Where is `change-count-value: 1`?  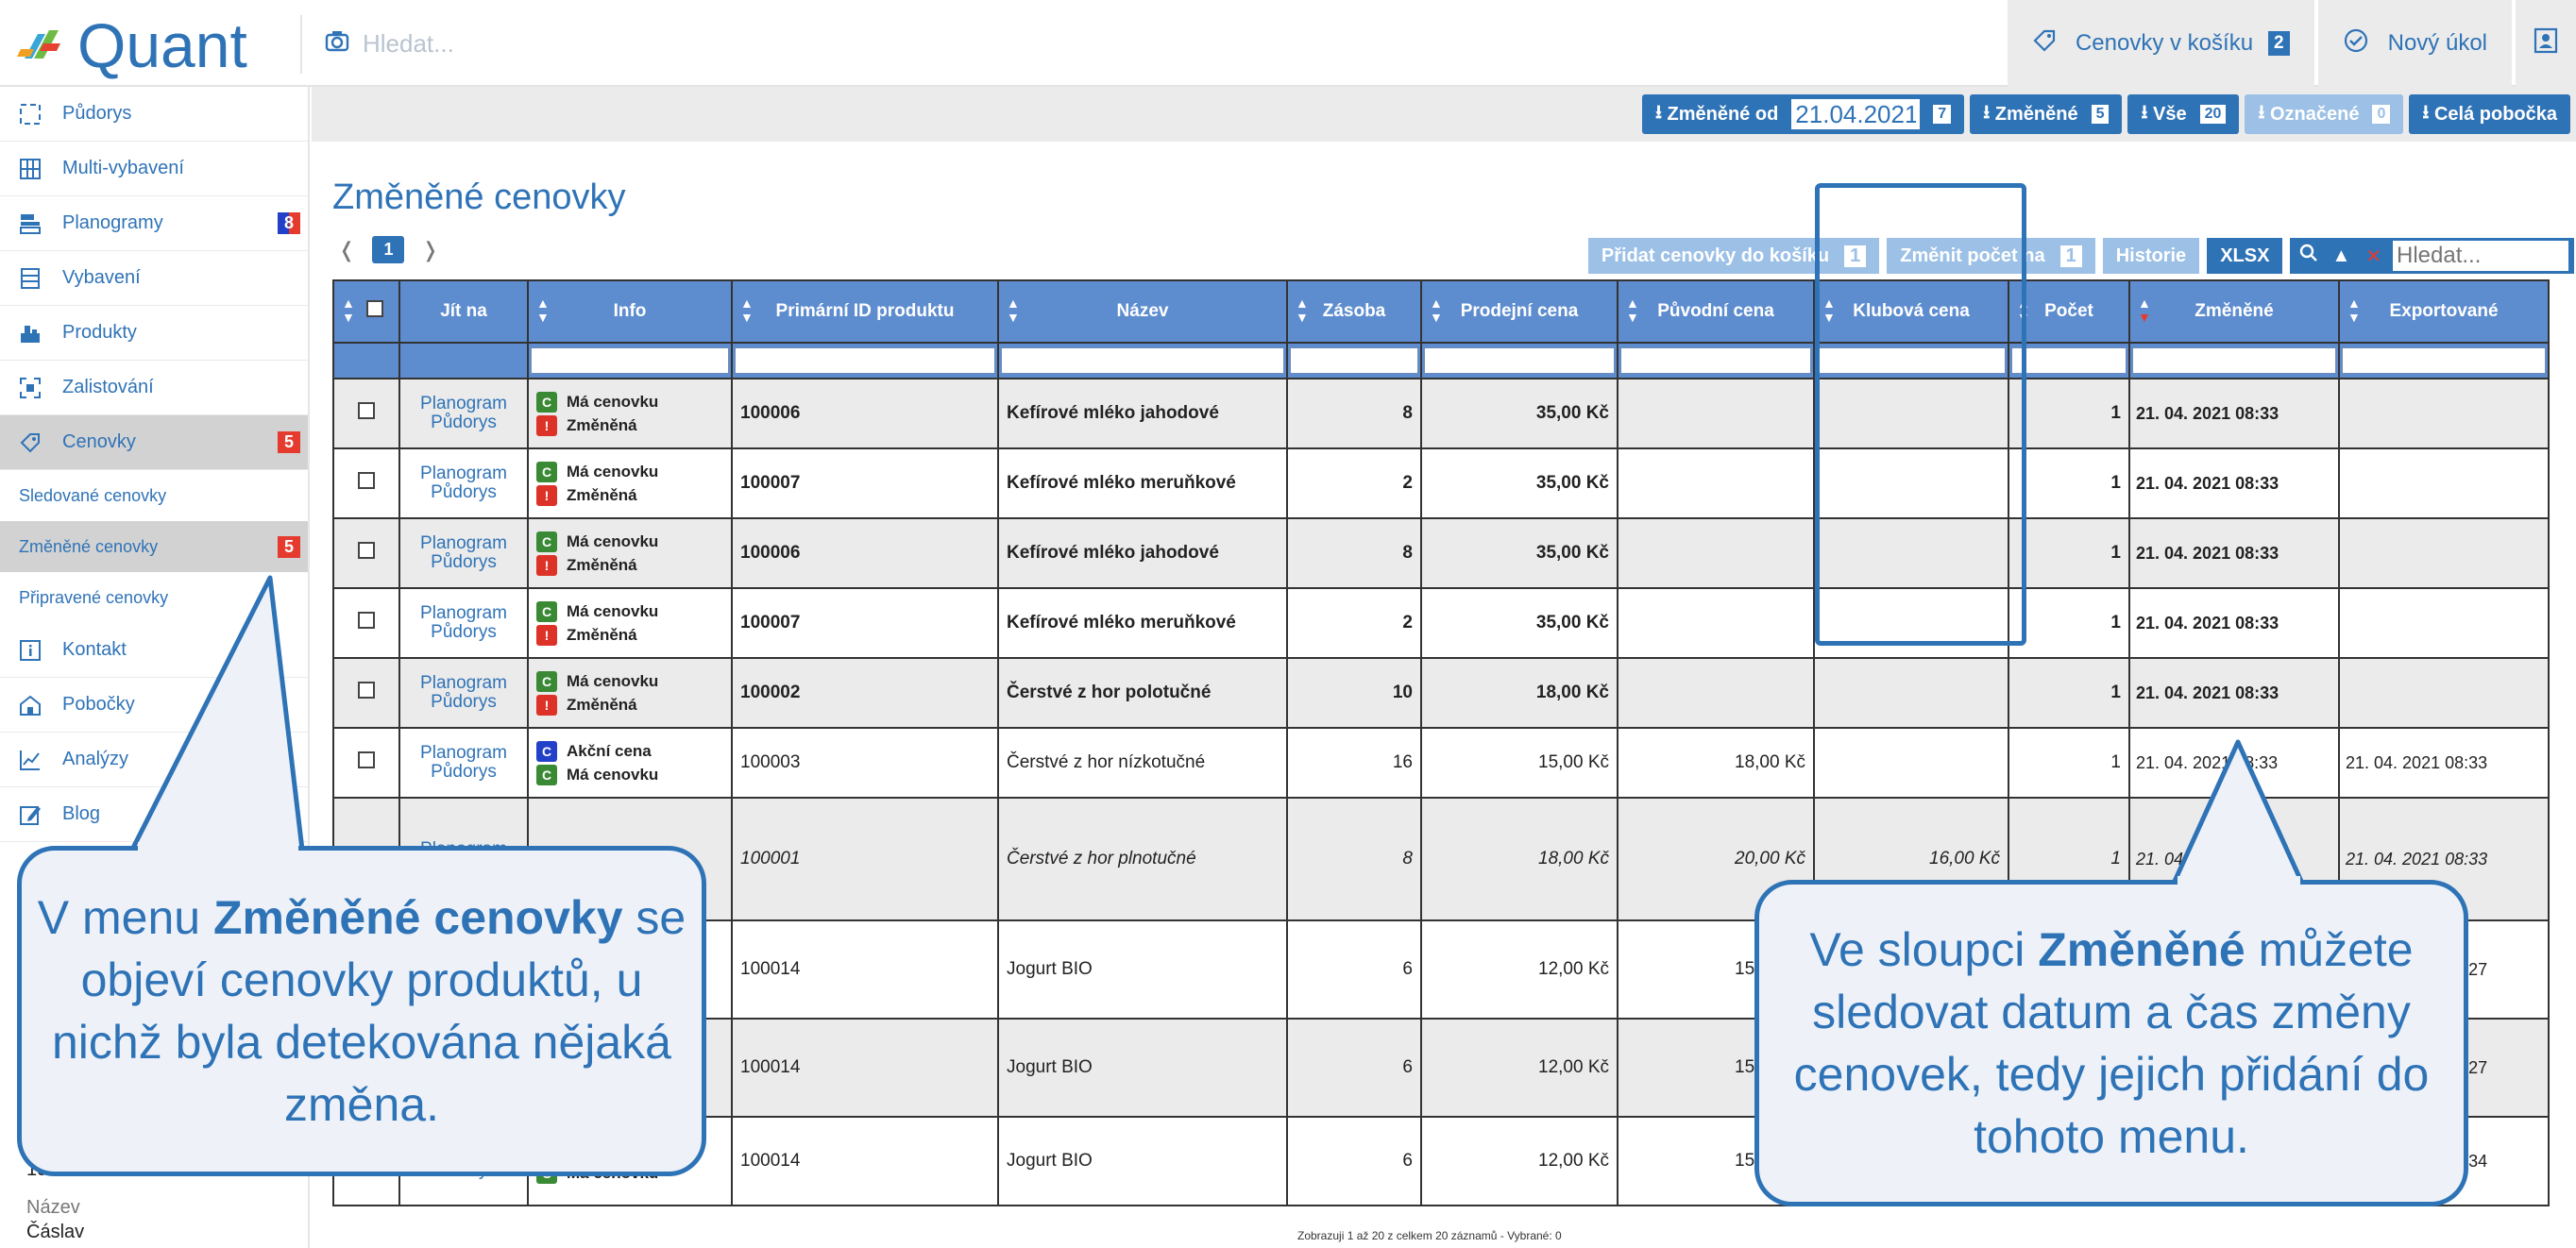
change-count-value: 1 is located at coordinates (2070, 256).